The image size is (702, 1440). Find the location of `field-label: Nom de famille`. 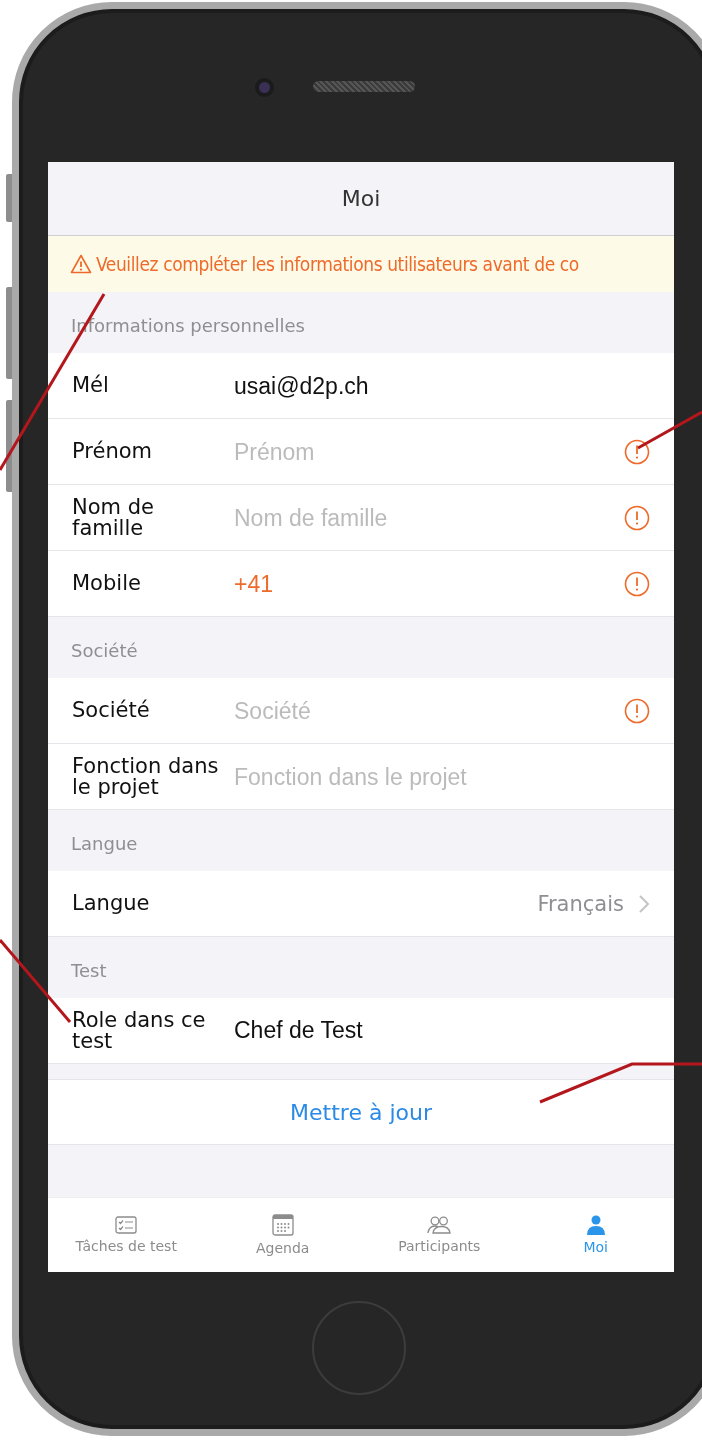

field-label: Nom de famille is located at coordinates (113, 517).